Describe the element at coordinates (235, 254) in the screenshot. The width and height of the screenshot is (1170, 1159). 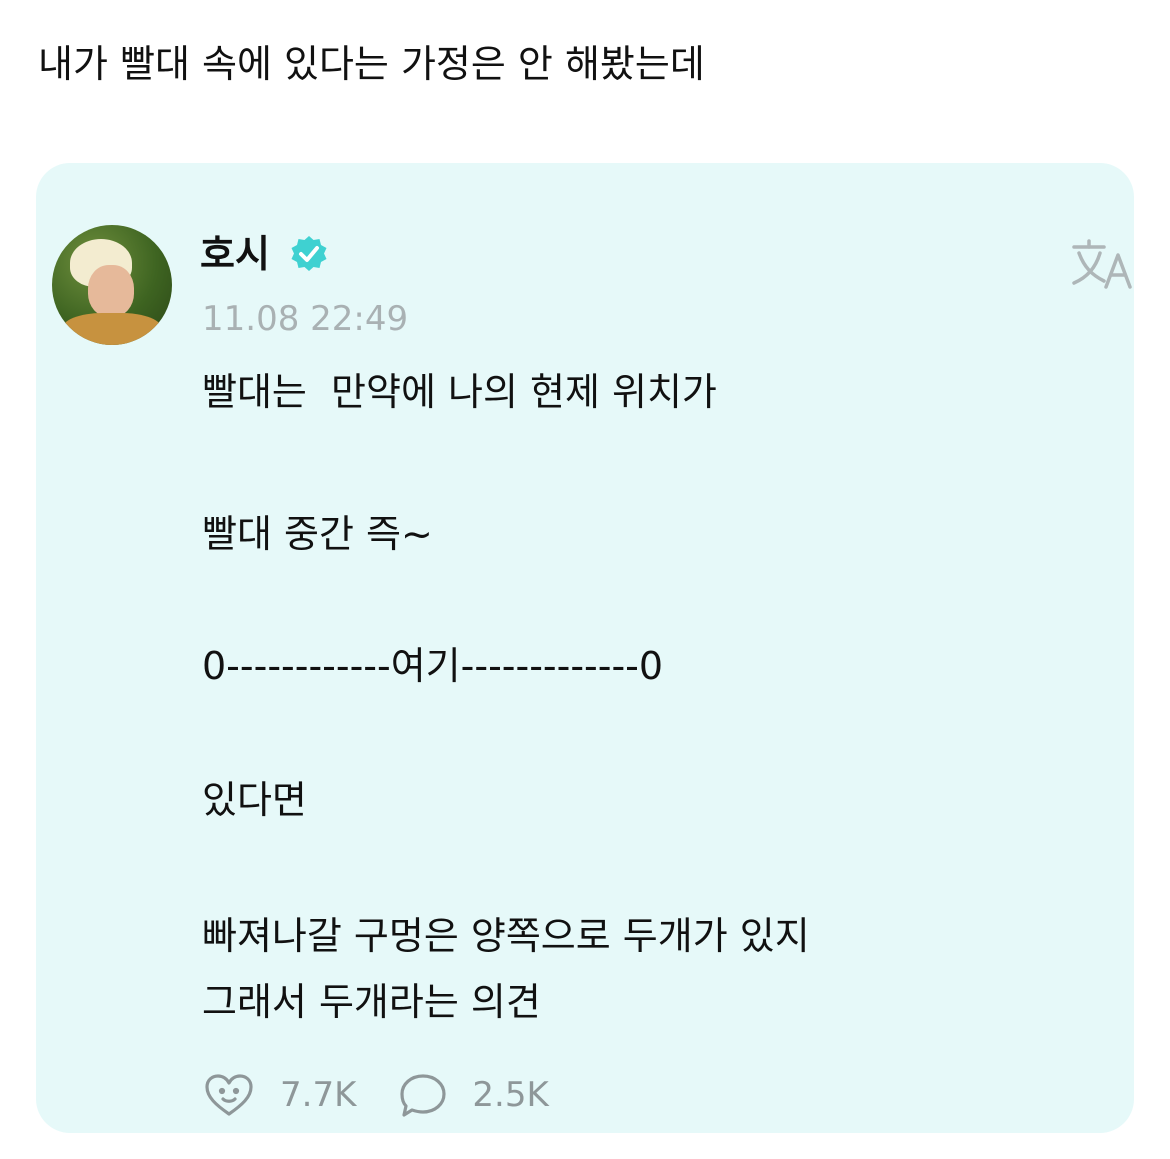
I see `author-name: 호시` at that location.